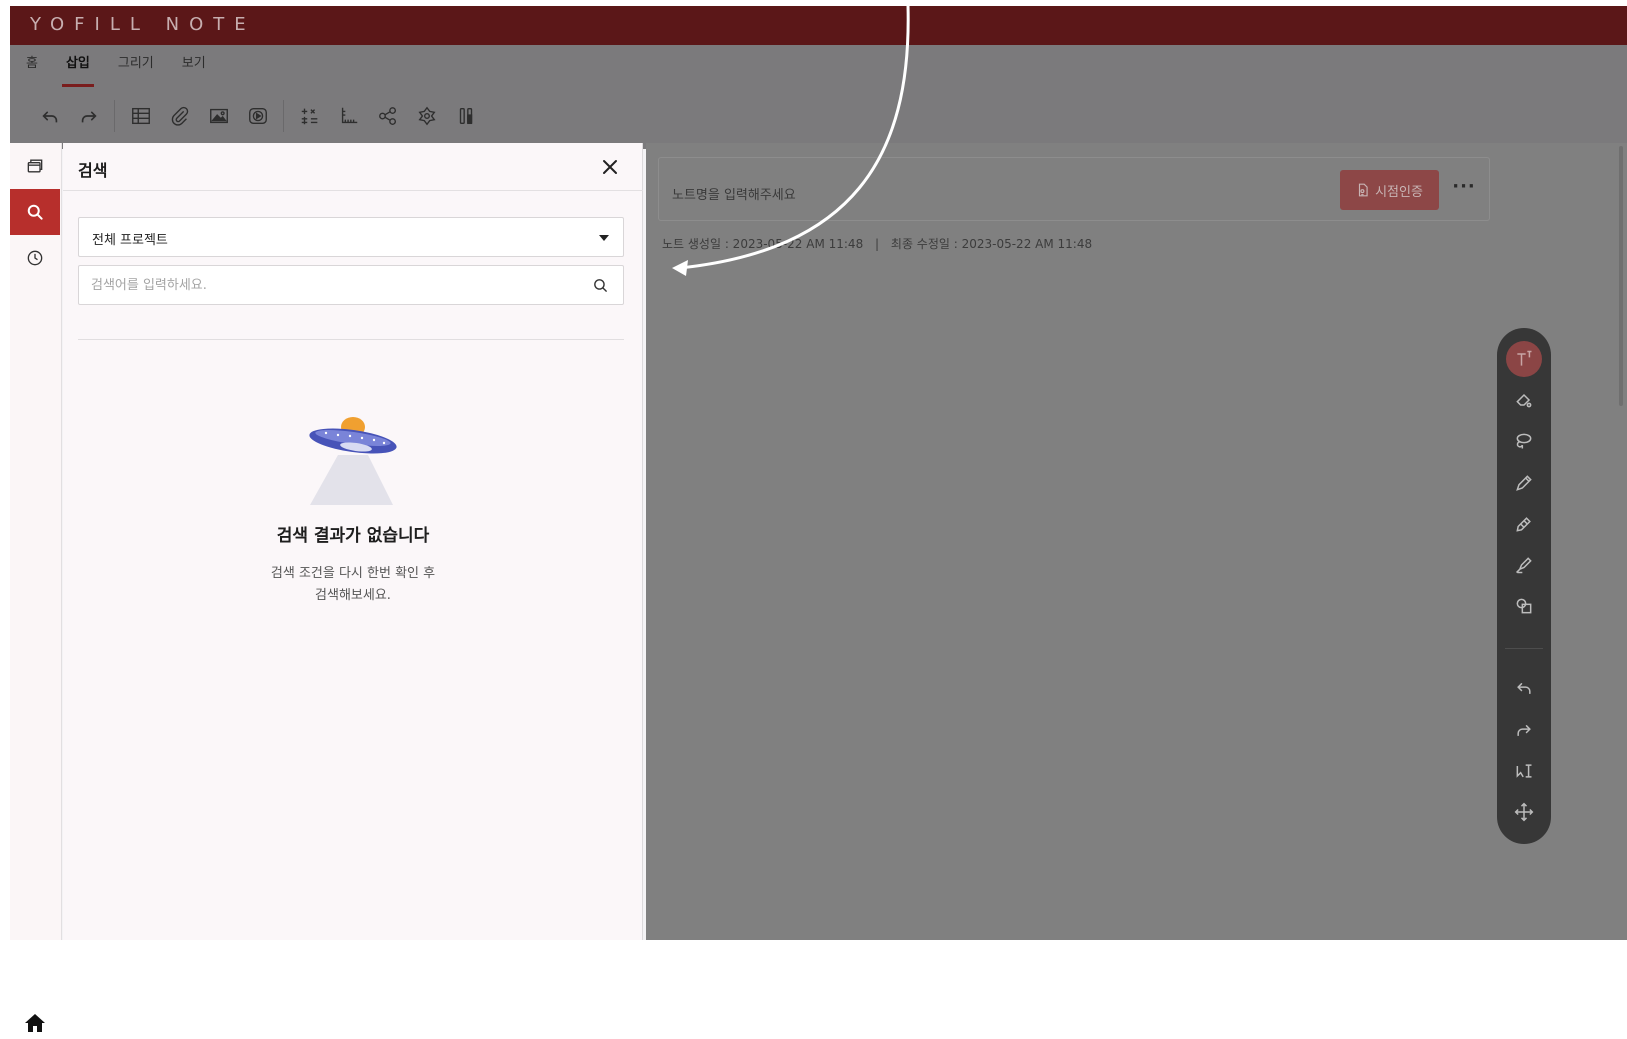 The image size is (1627, 1039). What do you see at coordinates (353, 536) in the screenshot?
I see `empty-state-title: 검색 결과가 없습니다` at bounding box center [353, 536].